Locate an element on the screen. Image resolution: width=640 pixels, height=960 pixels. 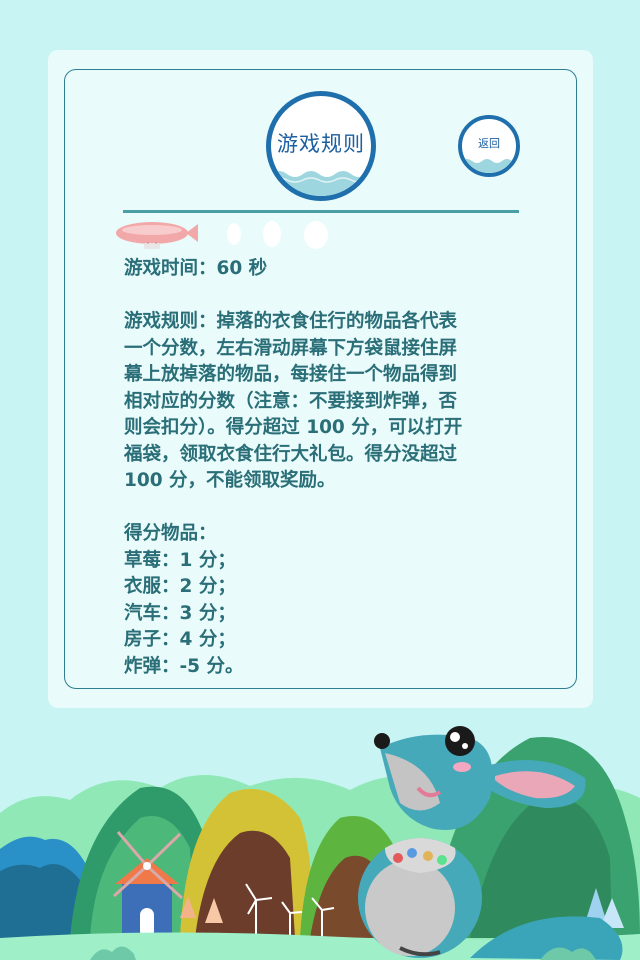
score-item: 汽车：3 分； is located at coordinates (180, 613).